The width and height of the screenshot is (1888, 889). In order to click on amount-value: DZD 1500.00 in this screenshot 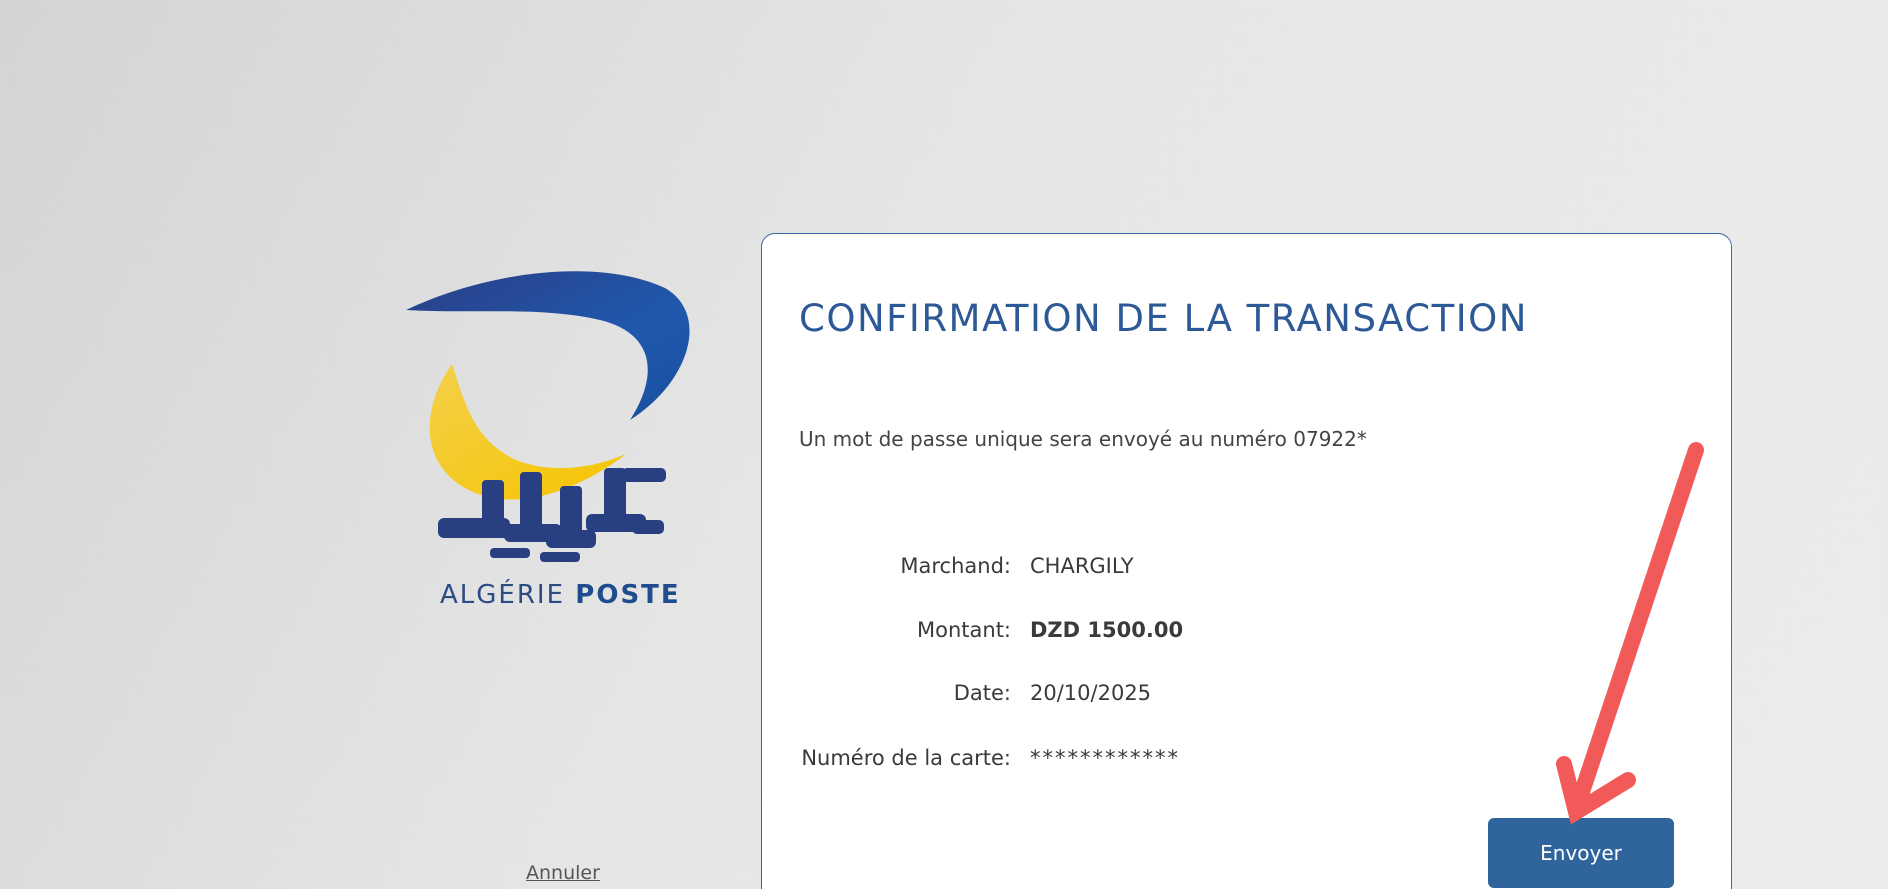, I will do `click(1107, 630)`.